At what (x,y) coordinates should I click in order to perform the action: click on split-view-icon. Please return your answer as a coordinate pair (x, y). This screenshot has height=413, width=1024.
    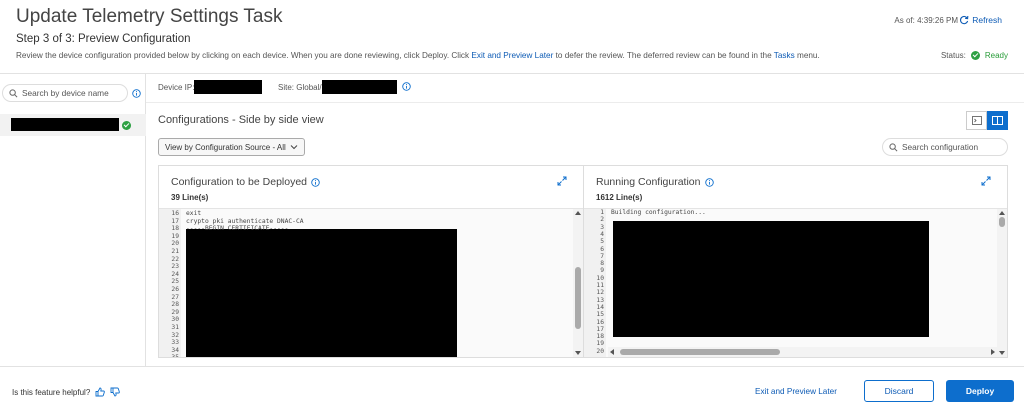
    Looking at the image, I should click on (997, 120).